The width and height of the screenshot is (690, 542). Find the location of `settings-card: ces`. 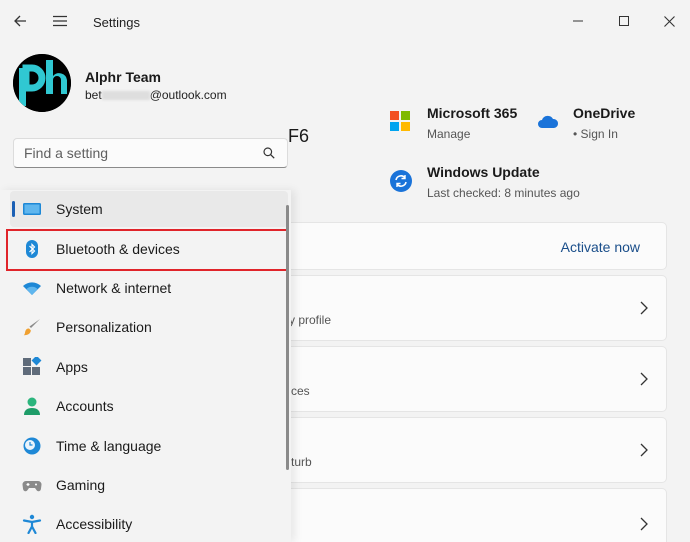

settings-card: ces is located at coordinates (473, 379).